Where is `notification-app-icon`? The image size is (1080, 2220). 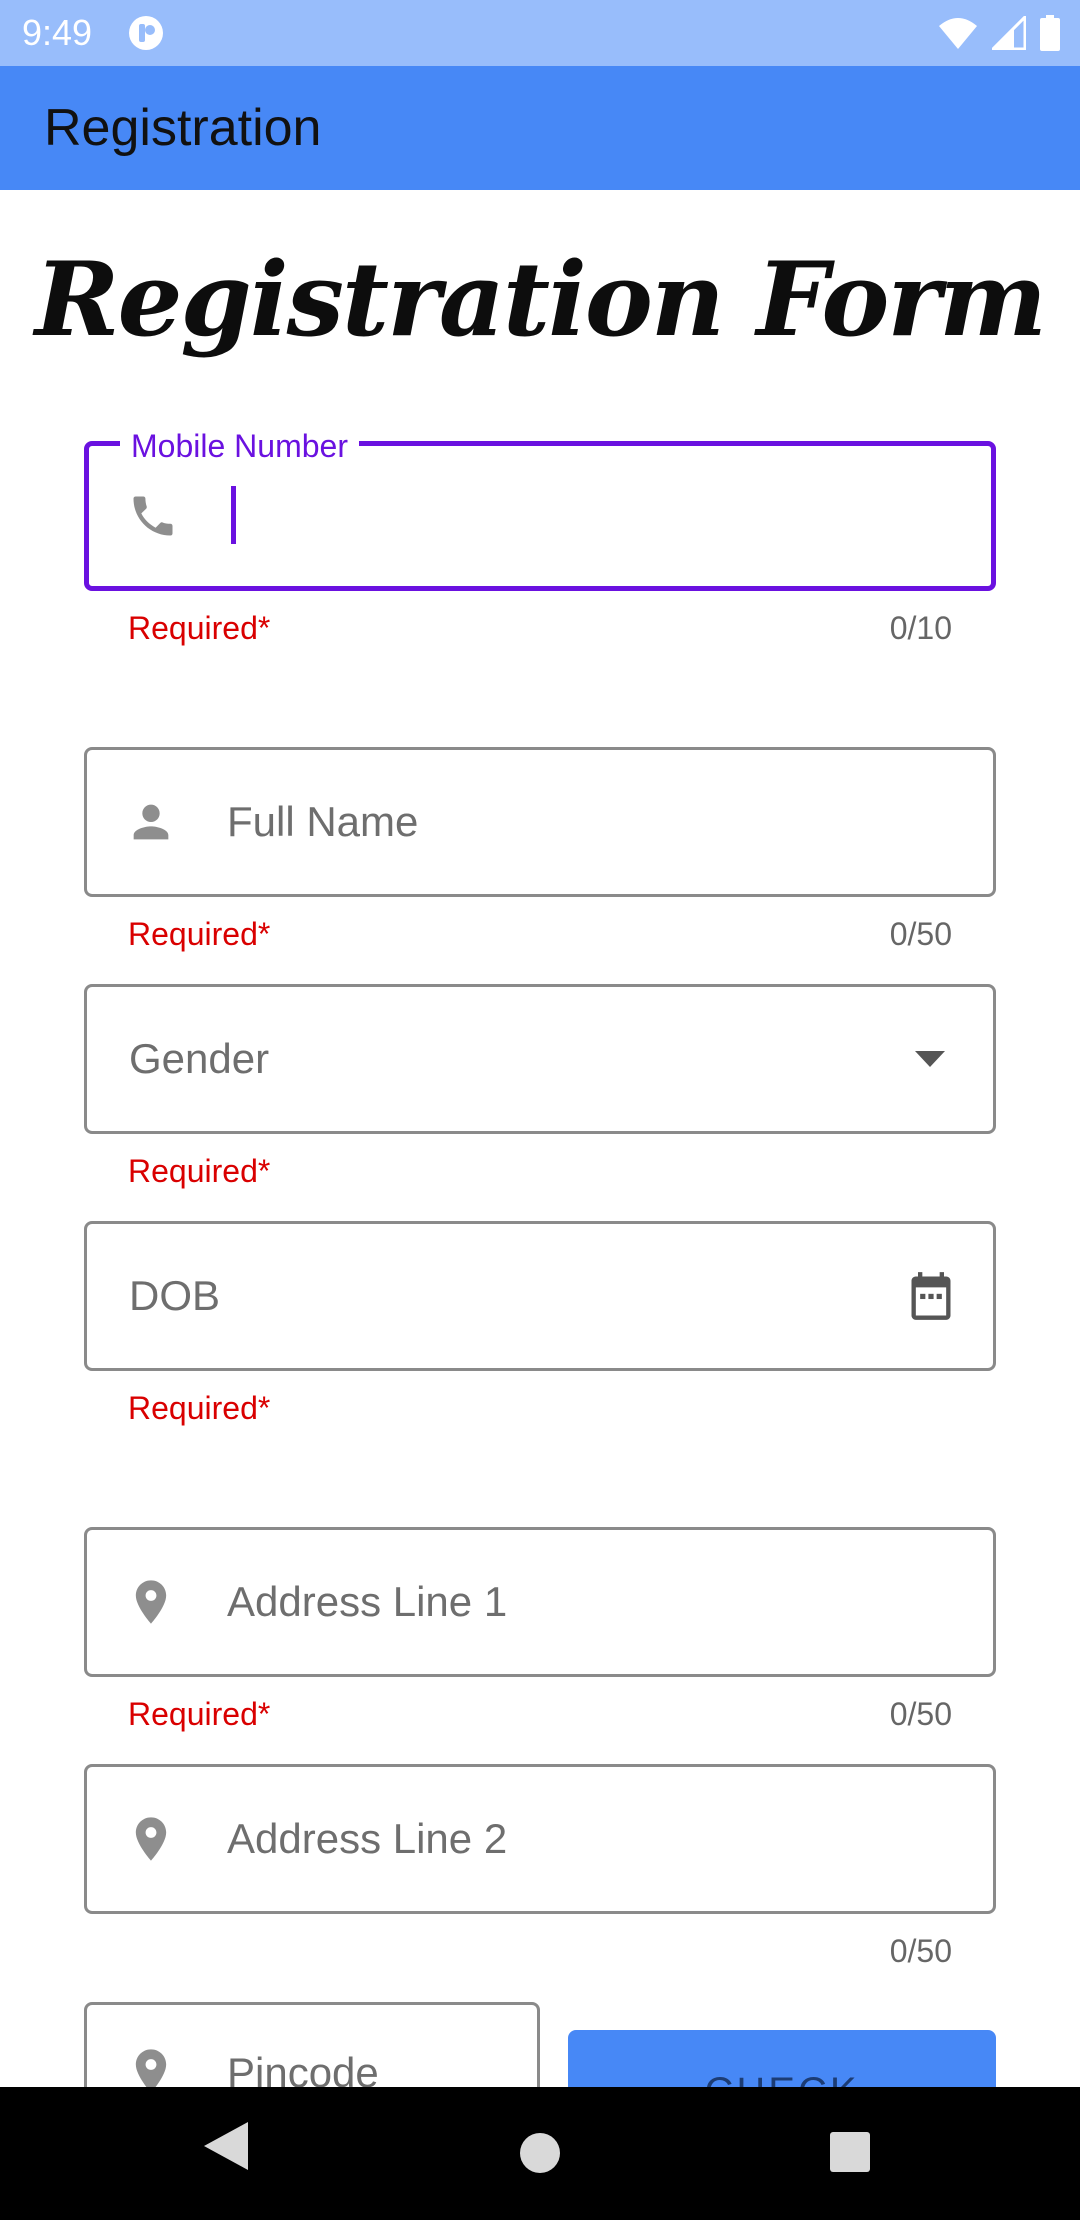 notification-app-icon is located at coordinates (146, 33).